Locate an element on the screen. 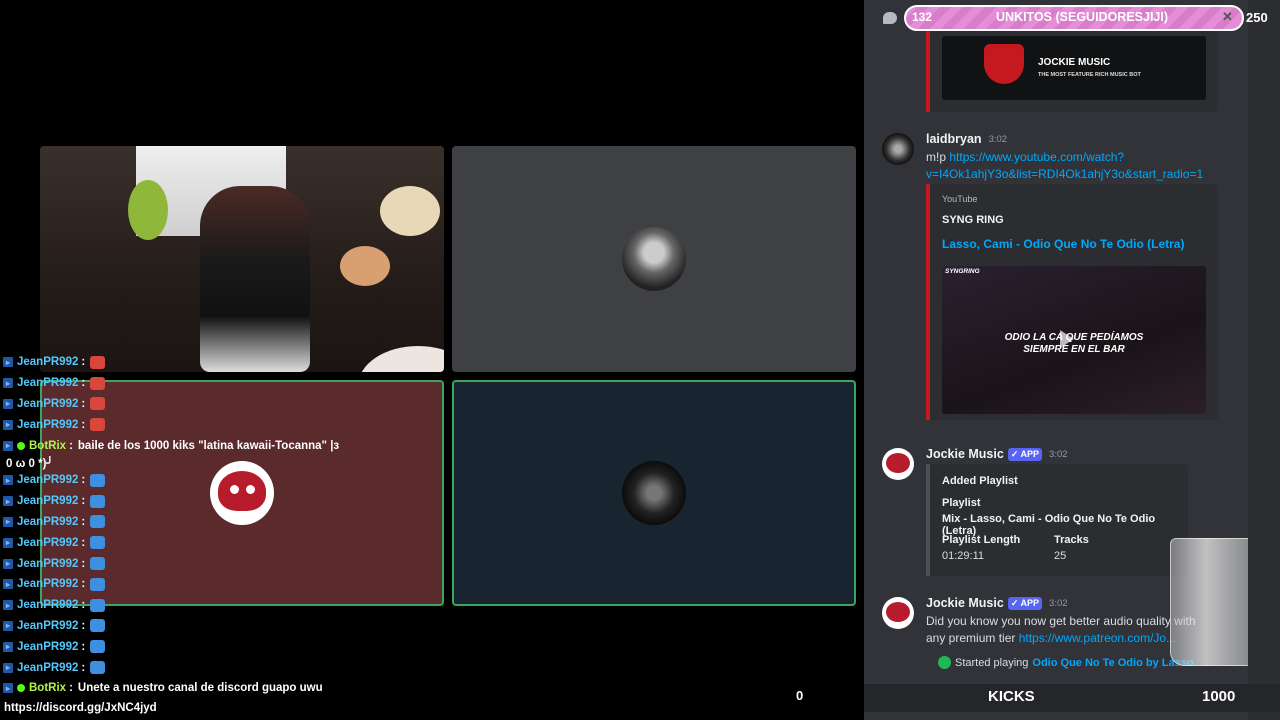 The height and width of the screenshot is (720, 1280). message-author: laidbryan is located at coordinates (954, 139).